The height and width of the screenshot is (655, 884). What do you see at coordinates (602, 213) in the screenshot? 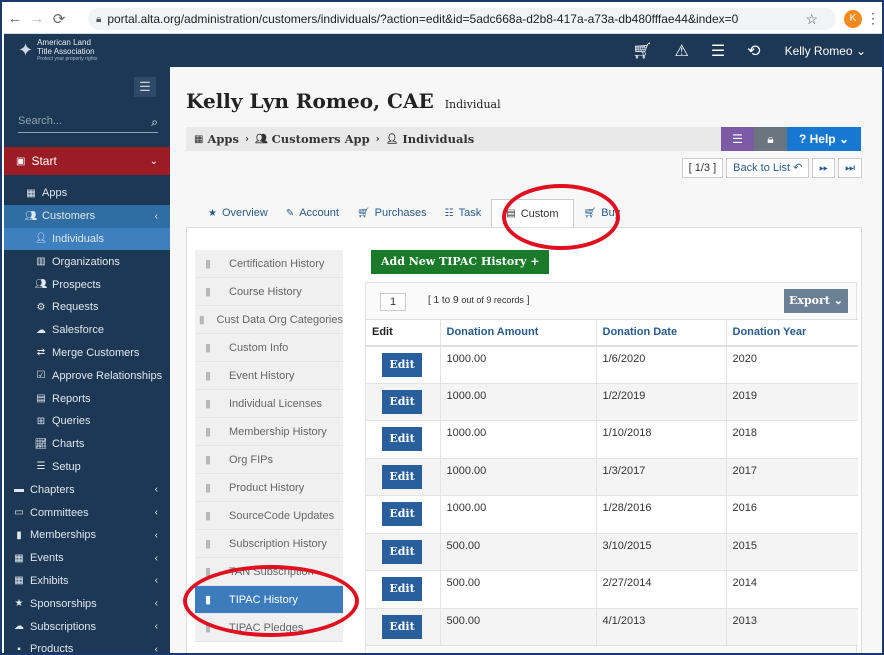
I see `tab-buy: 🛒︎ Buy` at bounding box center [602, 213].